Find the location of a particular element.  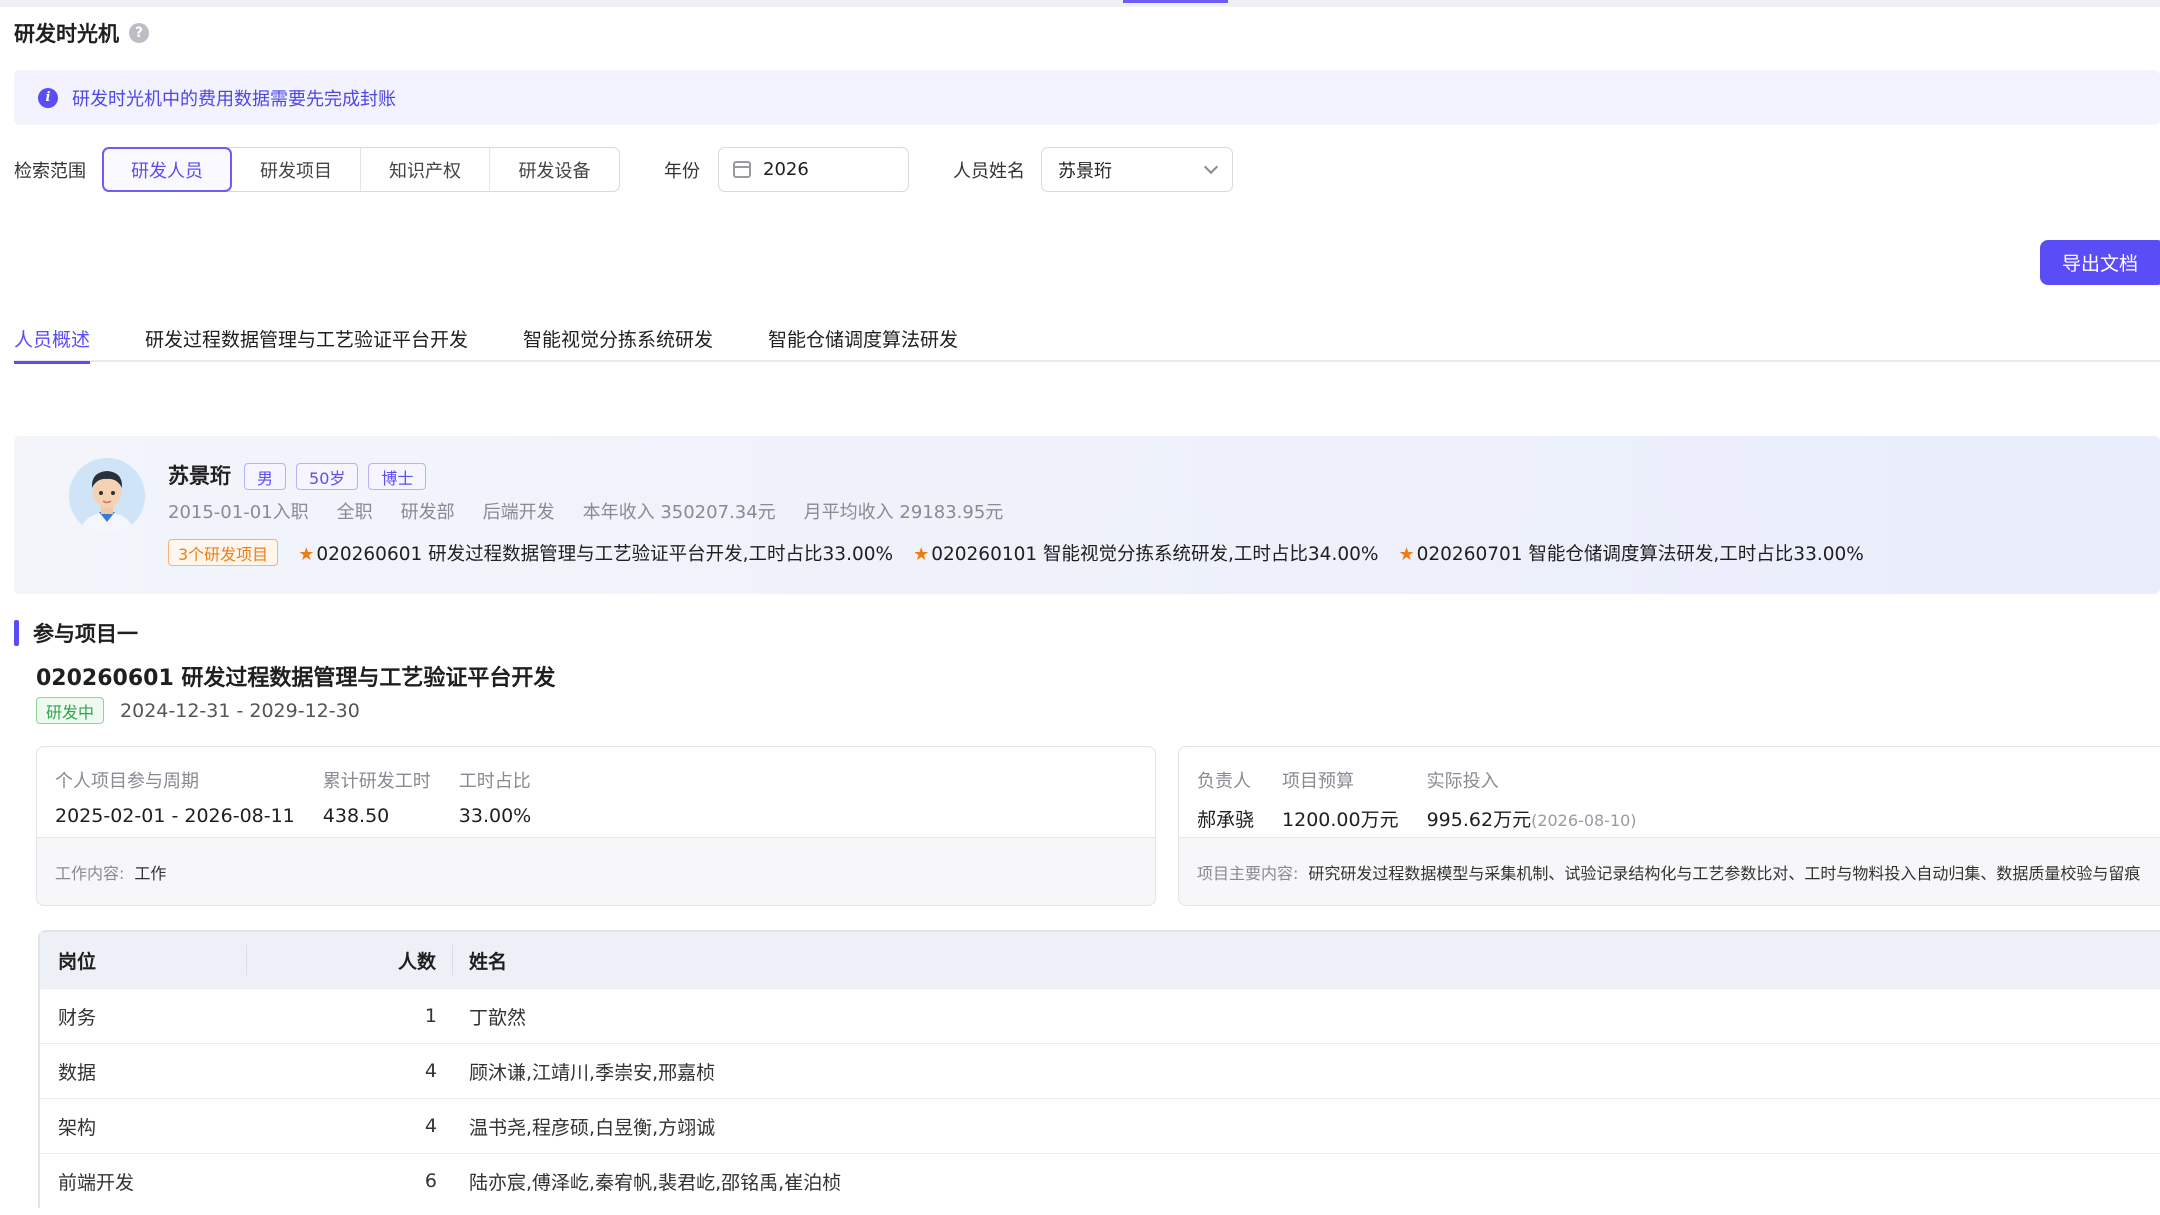

tab-person-overview: 人员概述 is located at coordinates (52, 339).